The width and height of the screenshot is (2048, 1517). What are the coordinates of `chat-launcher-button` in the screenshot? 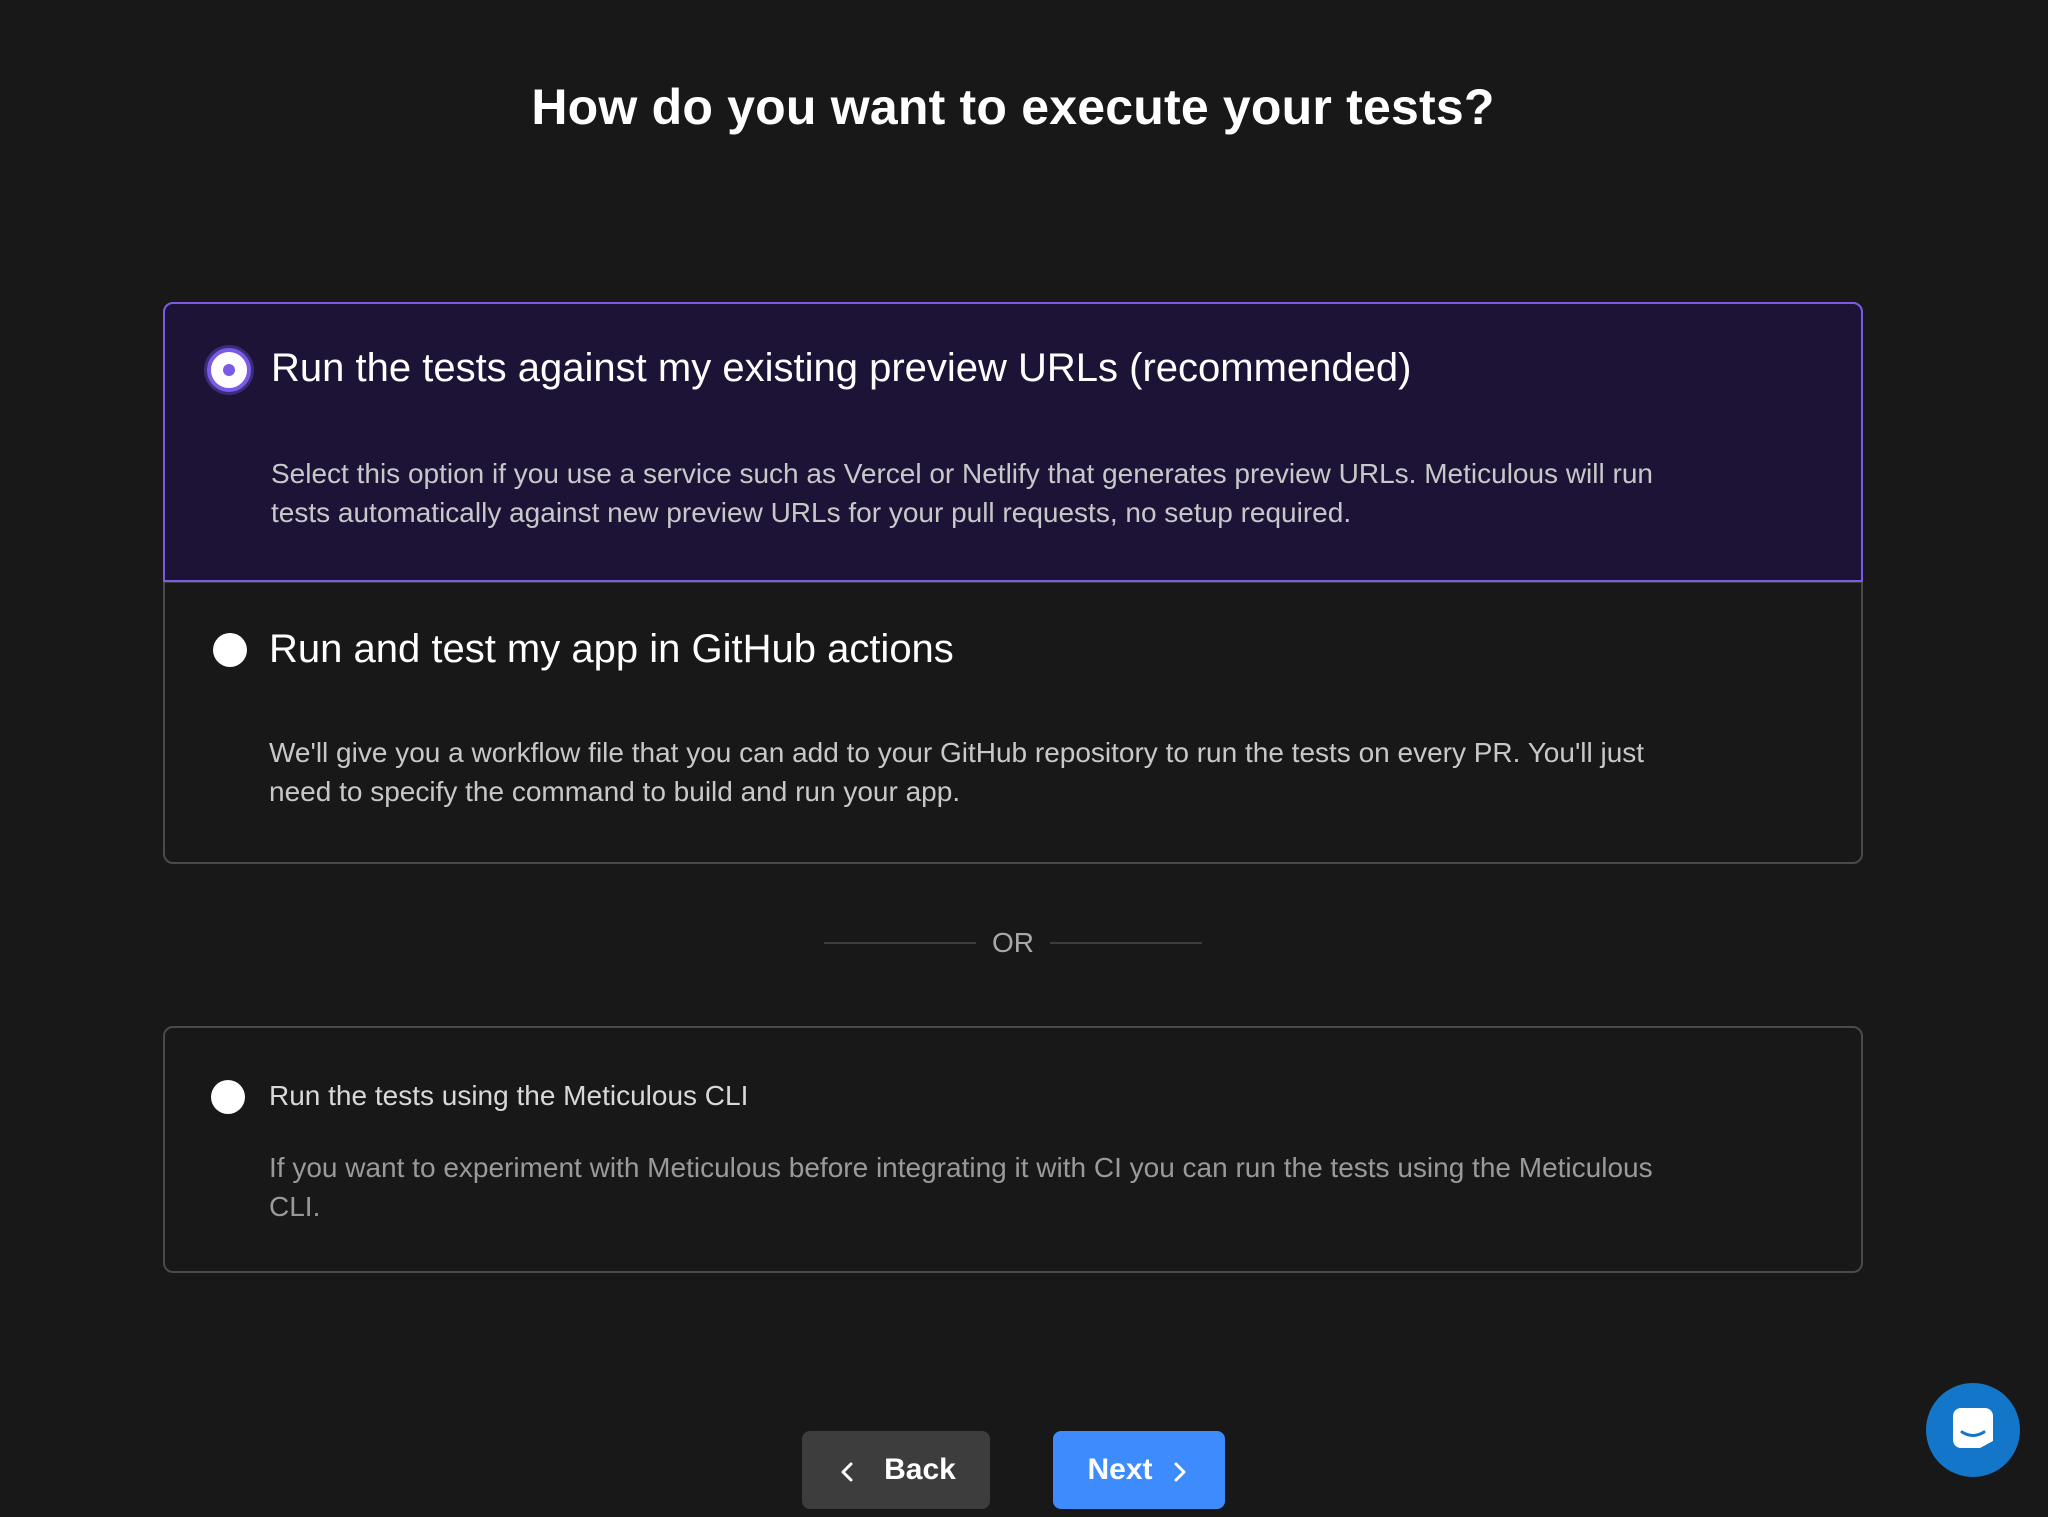 It's located at (1973, 1430).